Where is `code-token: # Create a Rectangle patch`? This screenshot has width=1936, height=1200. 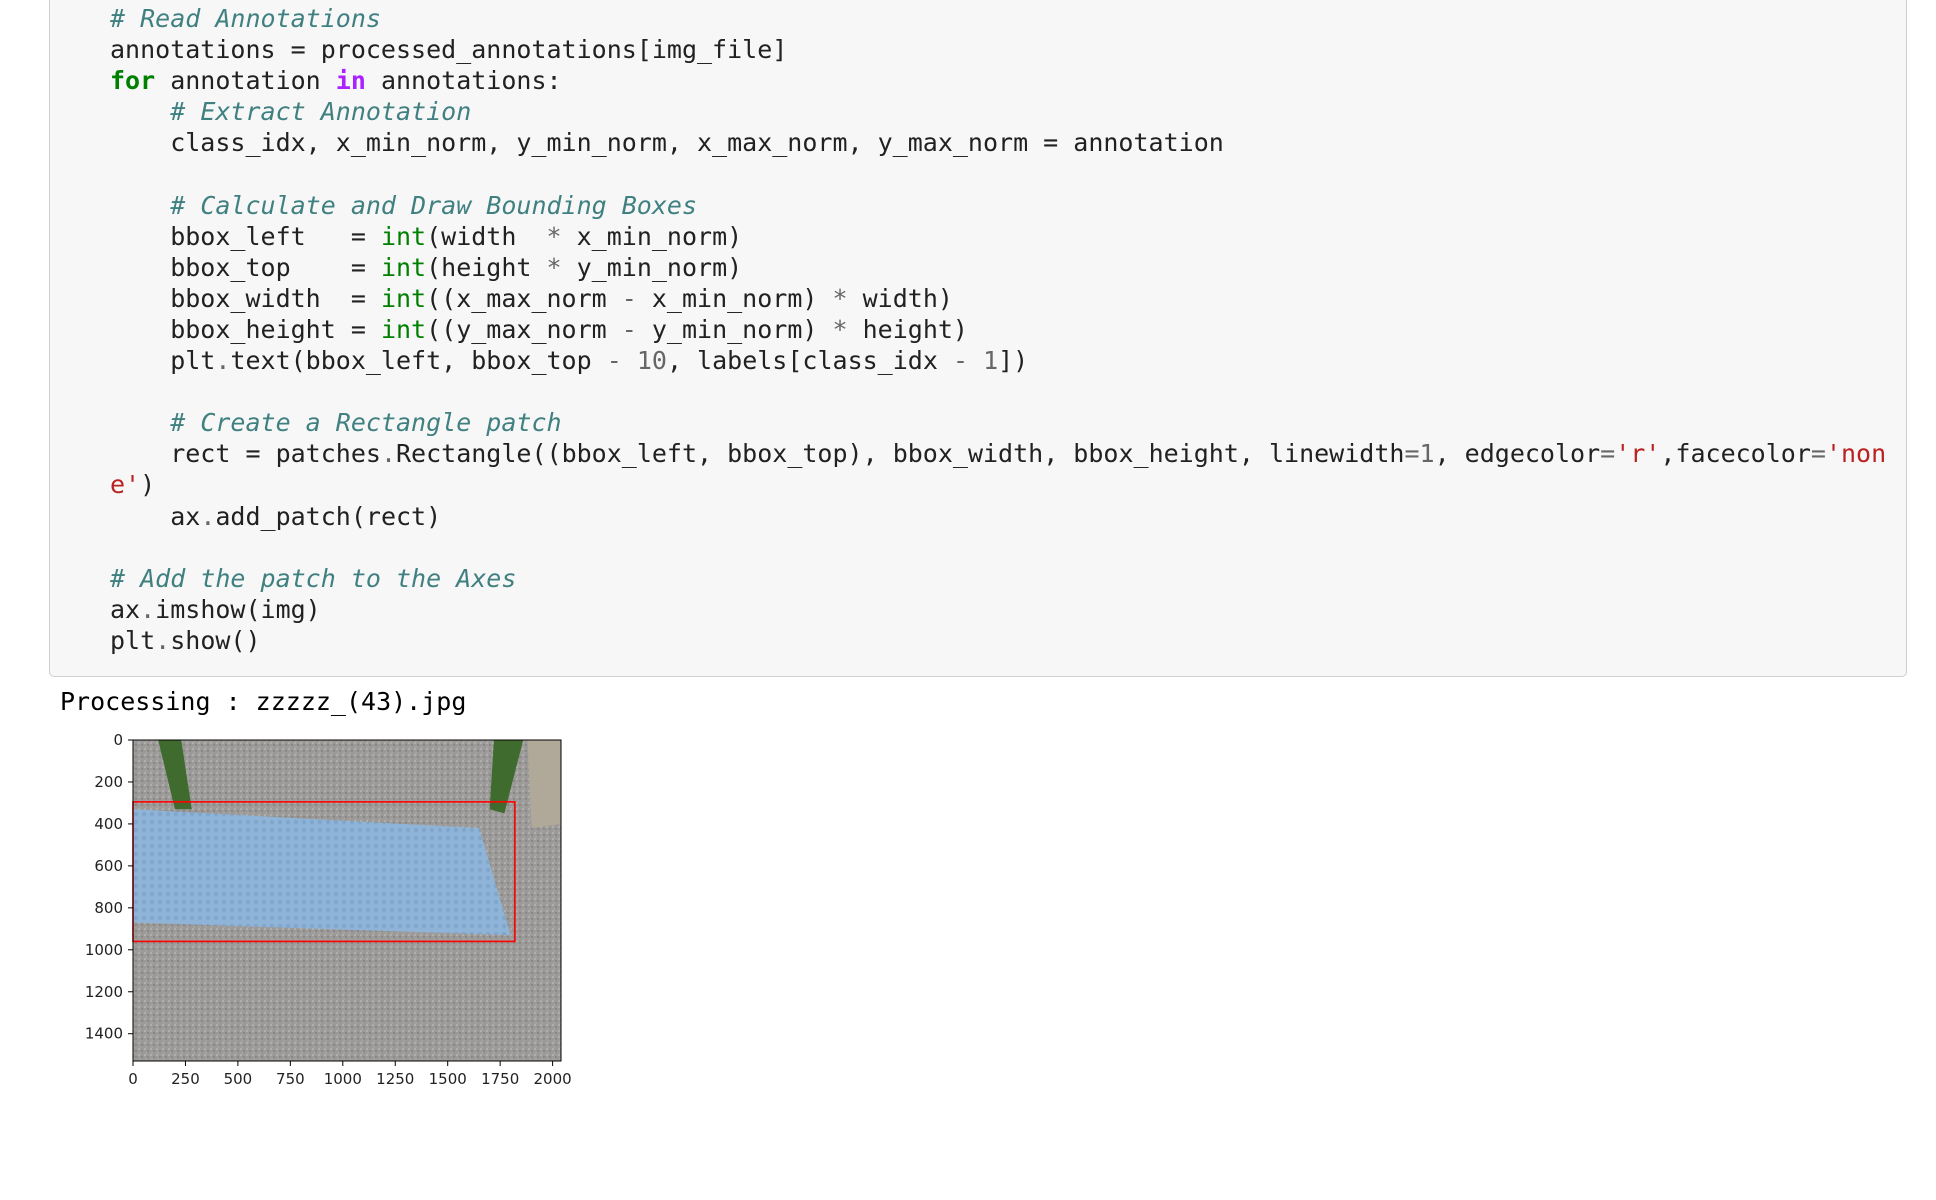 code-token: # Create a Rectangle patch is located at coordinates (366, 423).